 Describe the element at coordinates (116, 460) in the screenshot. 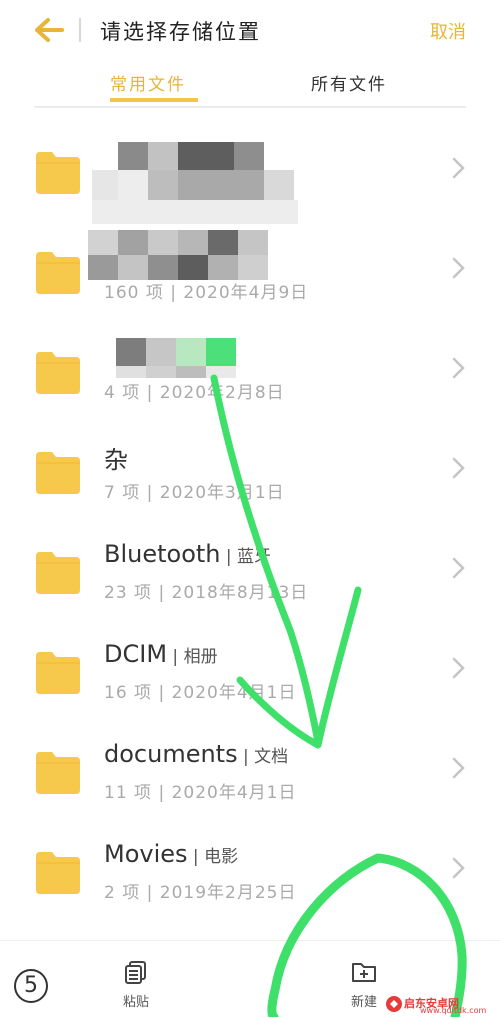

I see `folder-name: 杂` at that location.